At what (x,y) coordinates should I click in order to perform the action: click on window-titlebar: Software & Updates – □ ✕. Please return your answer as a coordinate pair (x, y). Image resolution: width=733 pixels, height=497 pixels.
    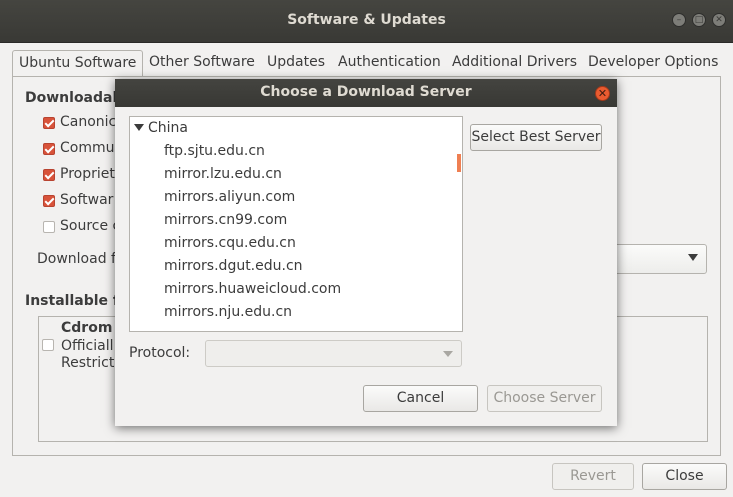
    Looking at the image, I should click on (366, 21).